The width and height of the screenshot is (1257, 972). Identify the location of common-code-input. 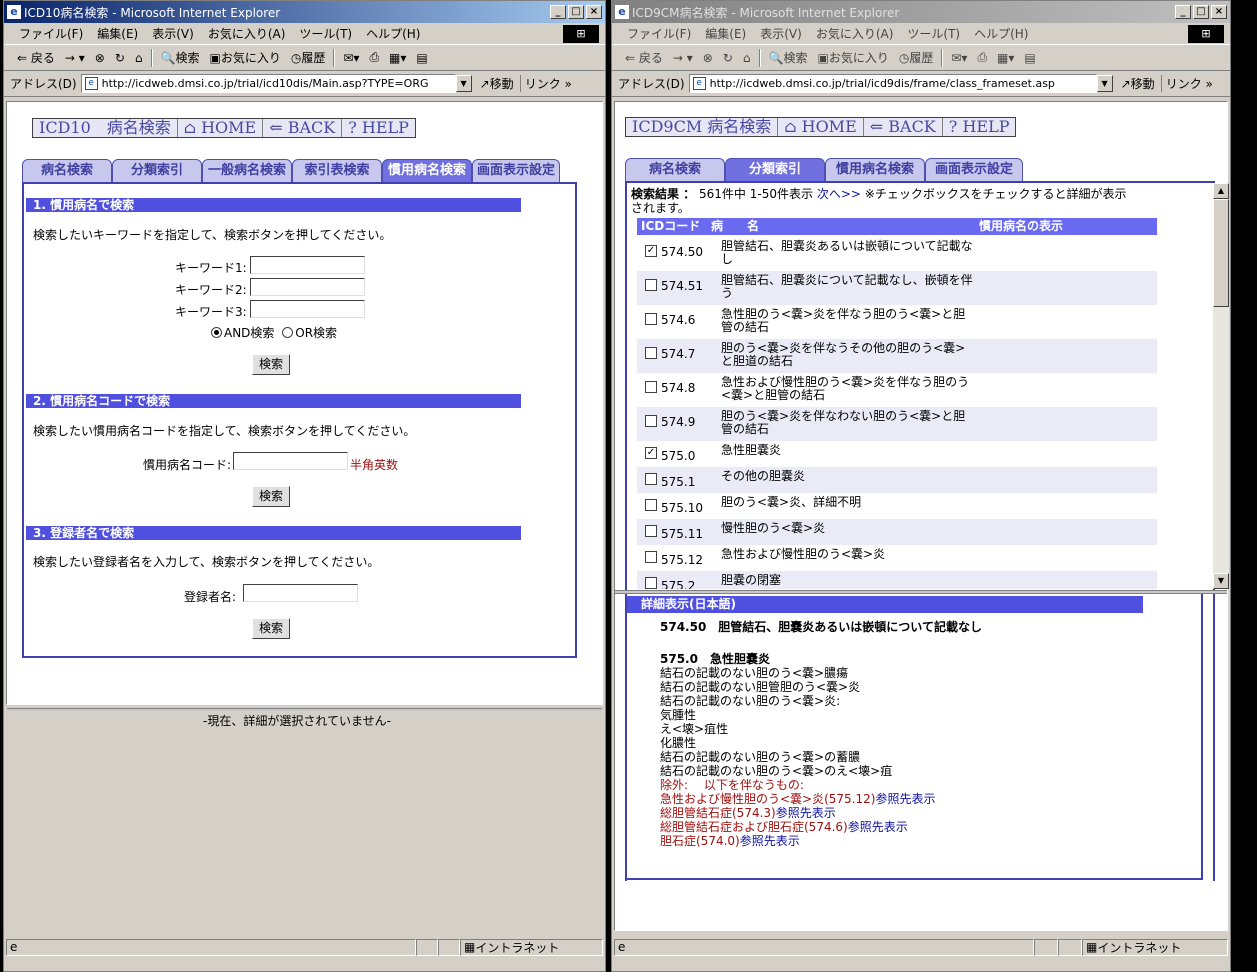
(290, 461).